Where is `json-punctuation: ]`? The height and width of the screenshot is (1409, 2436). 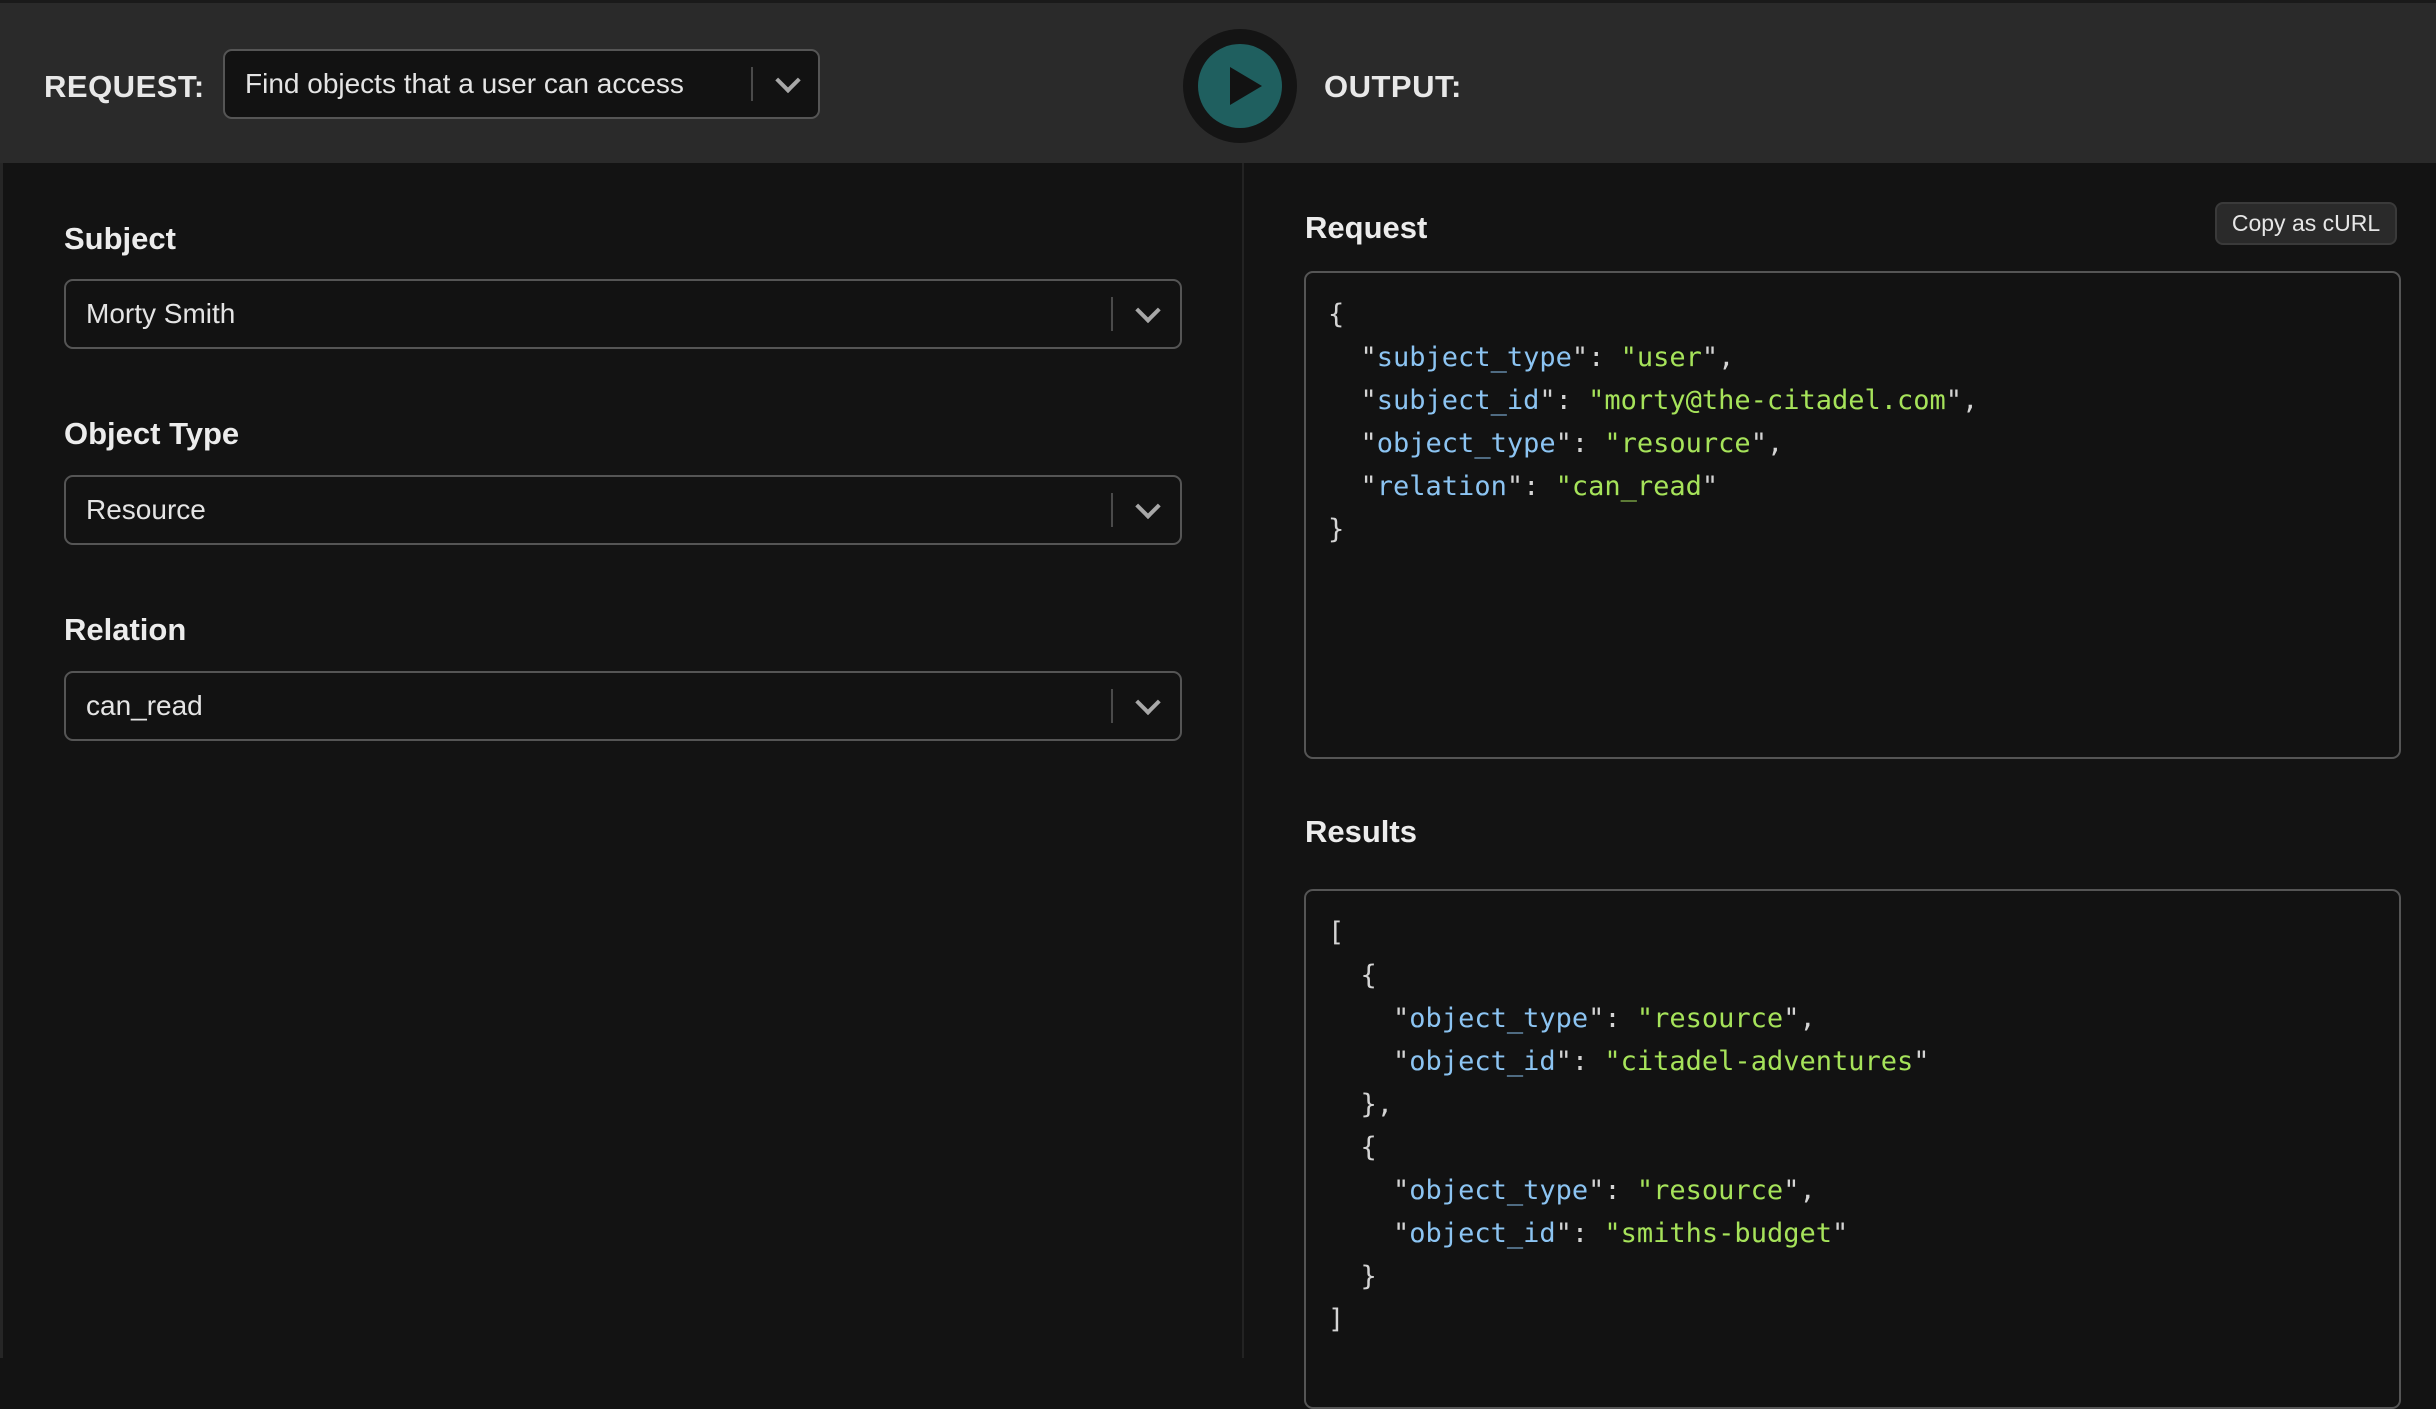 json-punctuation: ] is located at coordinates (1336, 1319).